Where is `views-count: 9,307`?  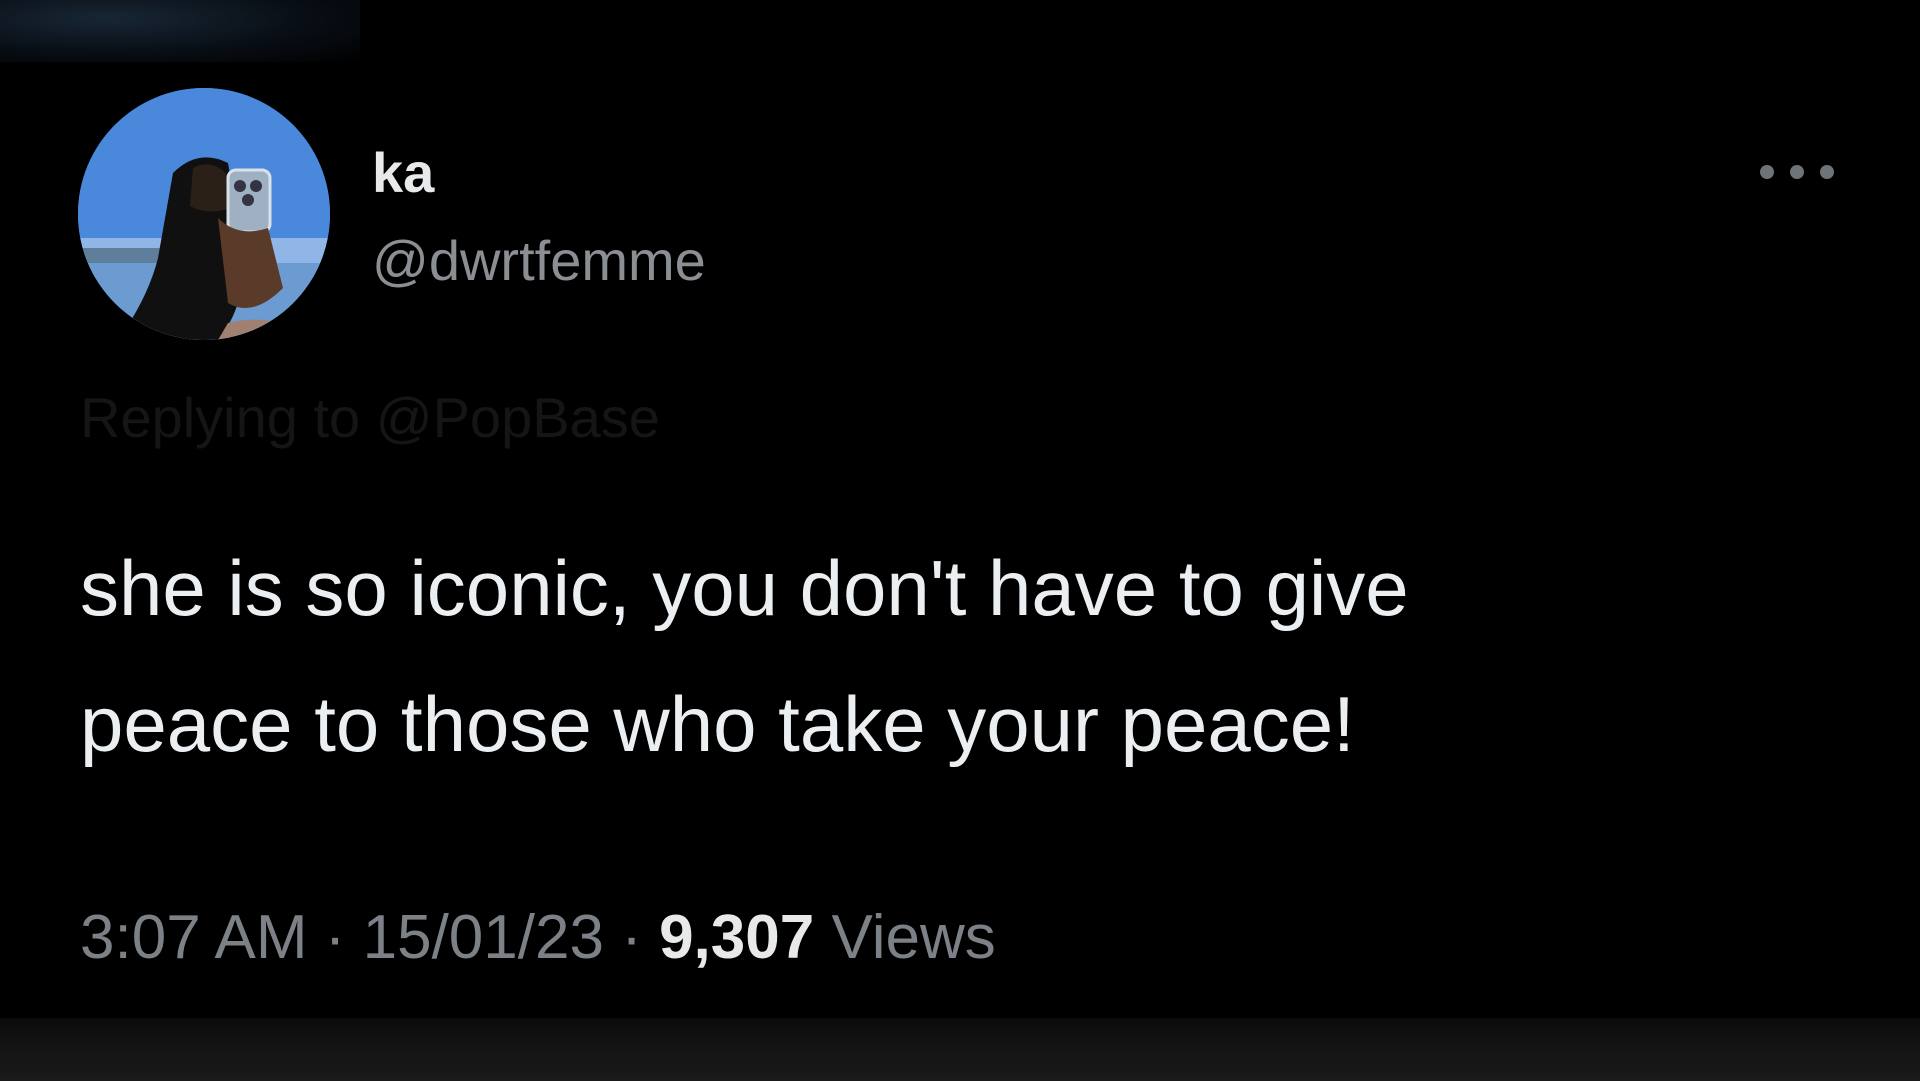 views-count: 9,307 is located at coordinates (736, 937).